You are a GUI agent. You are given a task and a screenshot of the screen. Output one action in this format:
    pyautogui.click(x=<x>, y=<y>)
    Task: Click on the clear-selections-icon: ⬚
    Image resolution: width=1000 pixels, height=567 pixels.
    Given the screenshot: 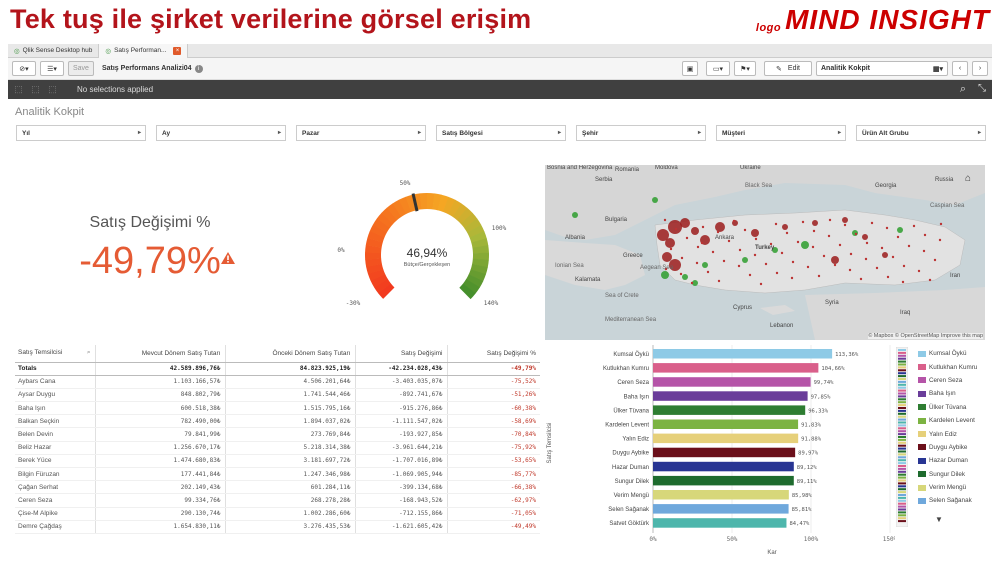 What is the action you would take?
    pyautogui.click(x=52, y=90)
    